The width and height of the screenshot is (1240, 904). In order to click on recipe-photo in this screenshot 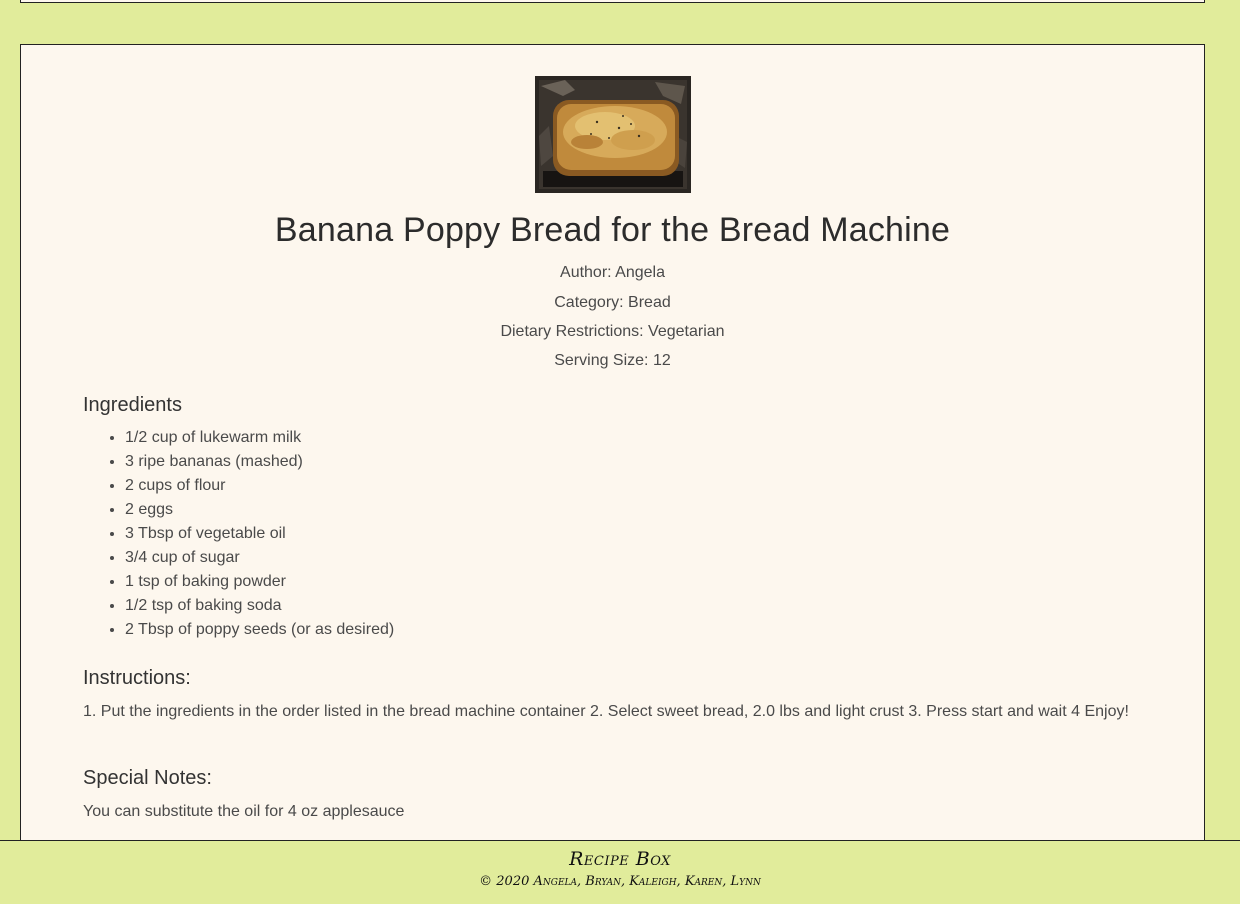, I will do `click(613, 134)`.